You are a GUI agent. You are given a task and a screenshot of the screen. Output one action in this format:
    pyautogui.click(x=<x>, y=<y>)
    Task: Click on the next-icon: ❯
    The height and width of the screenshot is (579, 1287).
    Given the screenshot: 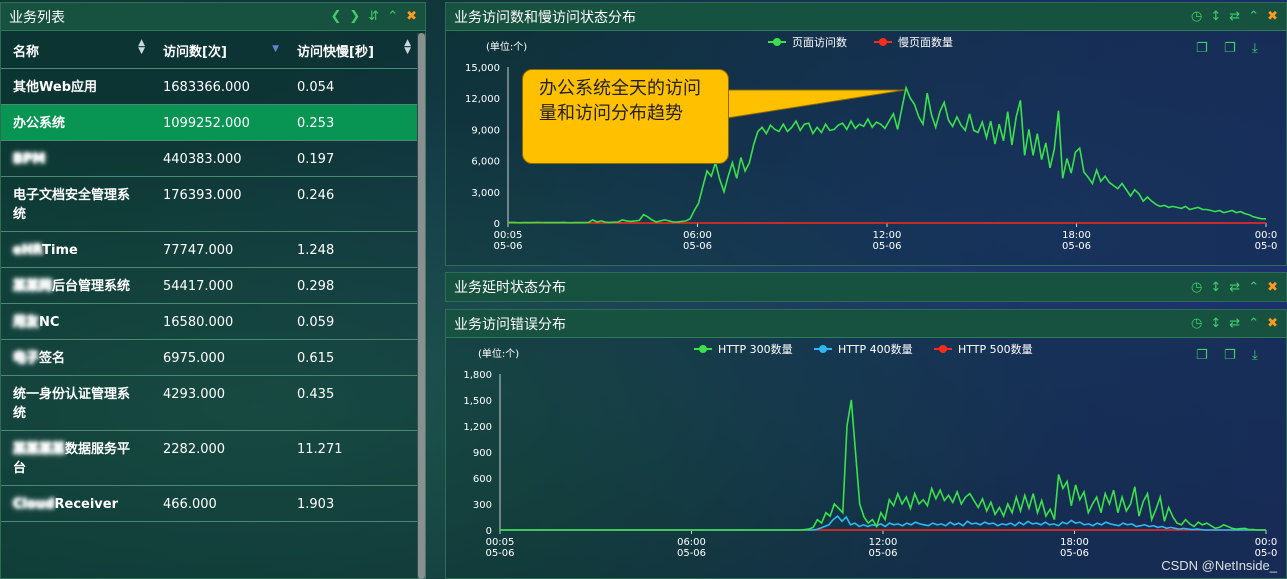 What is the action you would take?
    pyautogui.click(x=354, y=16)
    